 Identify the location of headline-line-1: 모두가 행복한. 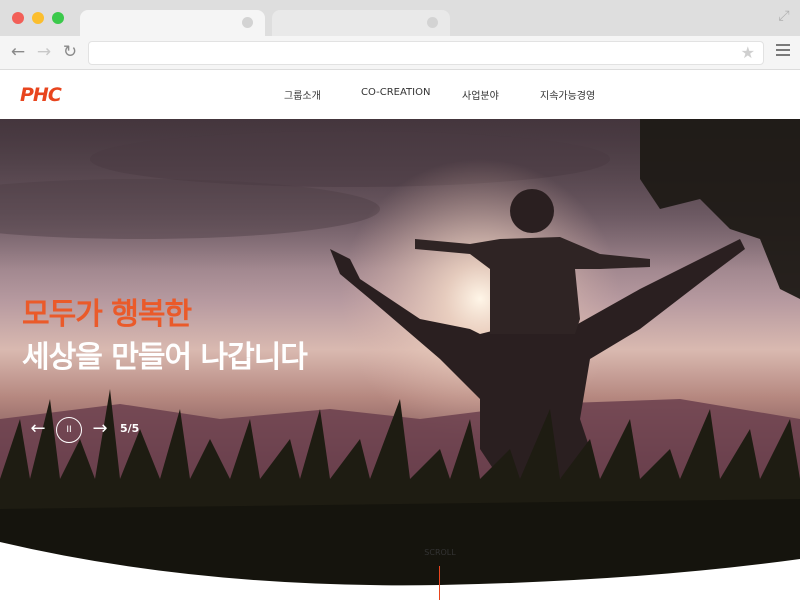
(107, 314).